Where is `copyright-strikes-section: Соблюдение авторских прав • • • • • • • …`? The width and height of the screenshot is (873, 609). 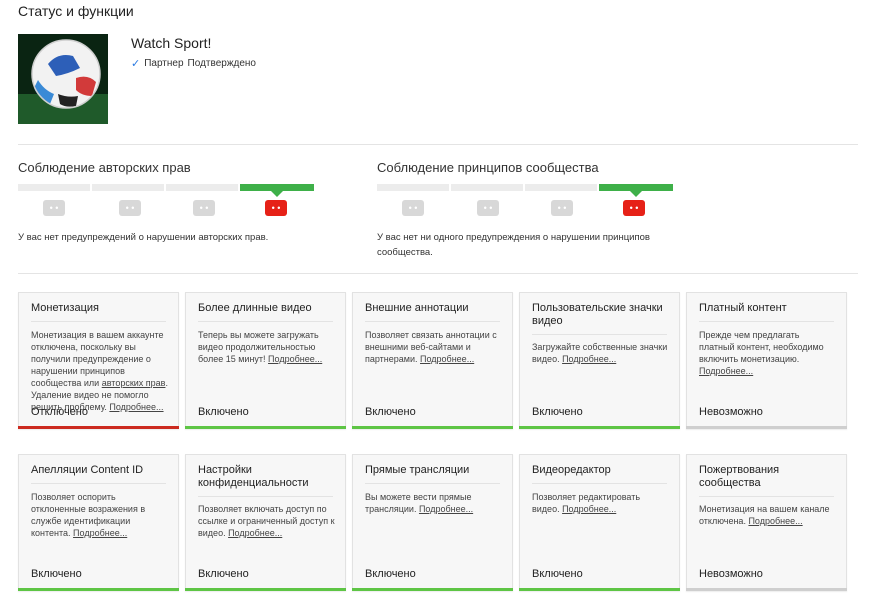
copyright-strikes-section: Соблюдение авторских прав • • • • • • • … is located at coordinates (168, 201).